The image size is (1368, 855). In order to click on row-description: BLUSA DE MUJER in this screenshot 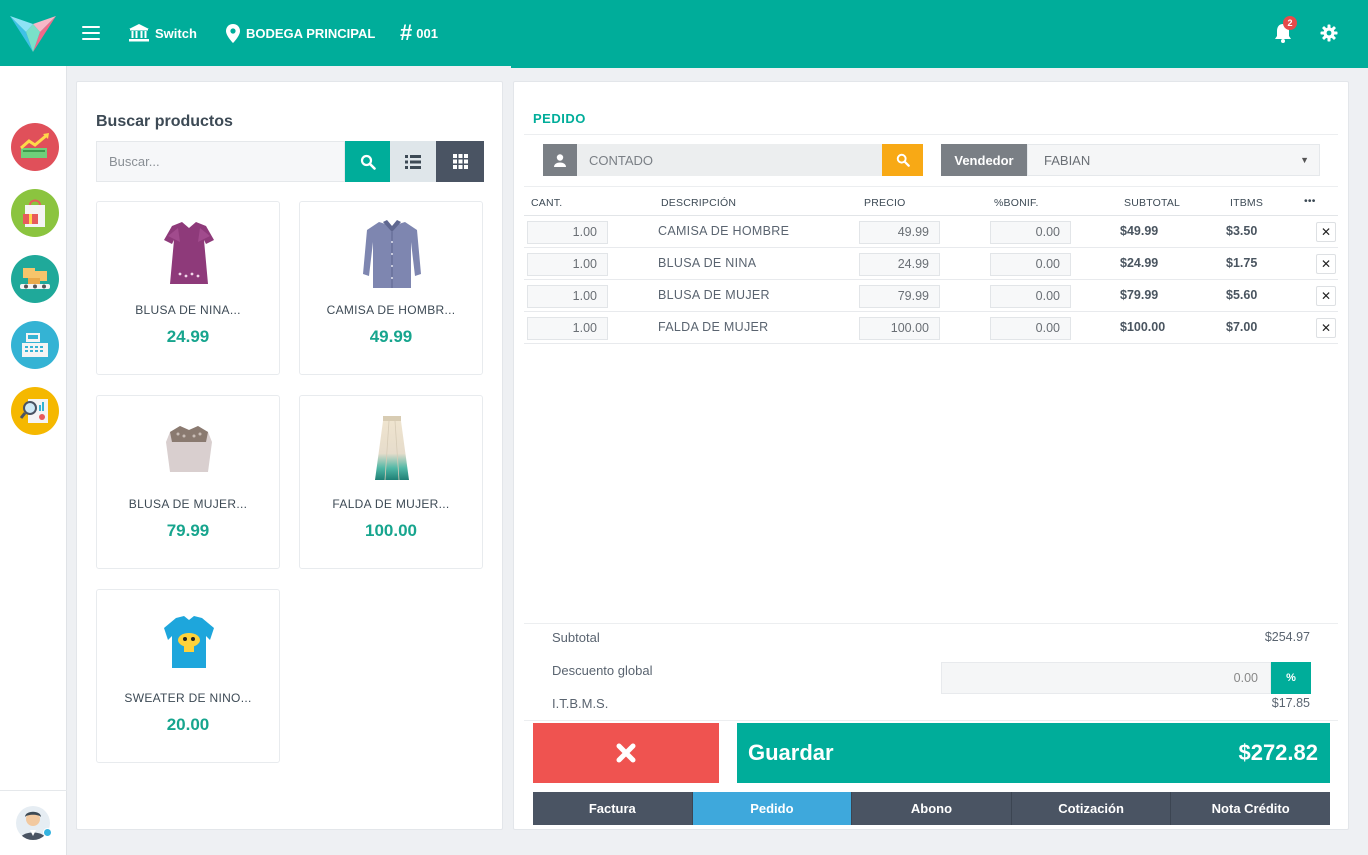, I will do `click(714, 295)`.